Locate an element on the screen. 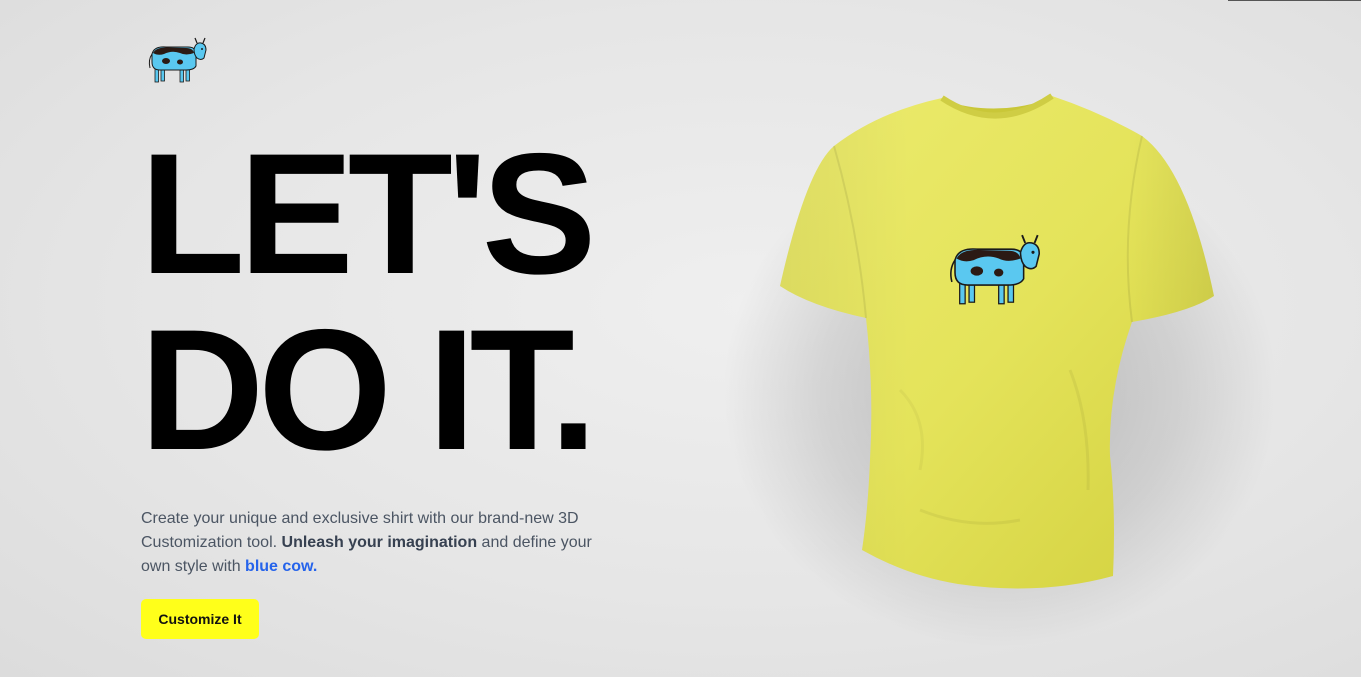  customize-it-button: Customize It is located at coordinates (200, 619).